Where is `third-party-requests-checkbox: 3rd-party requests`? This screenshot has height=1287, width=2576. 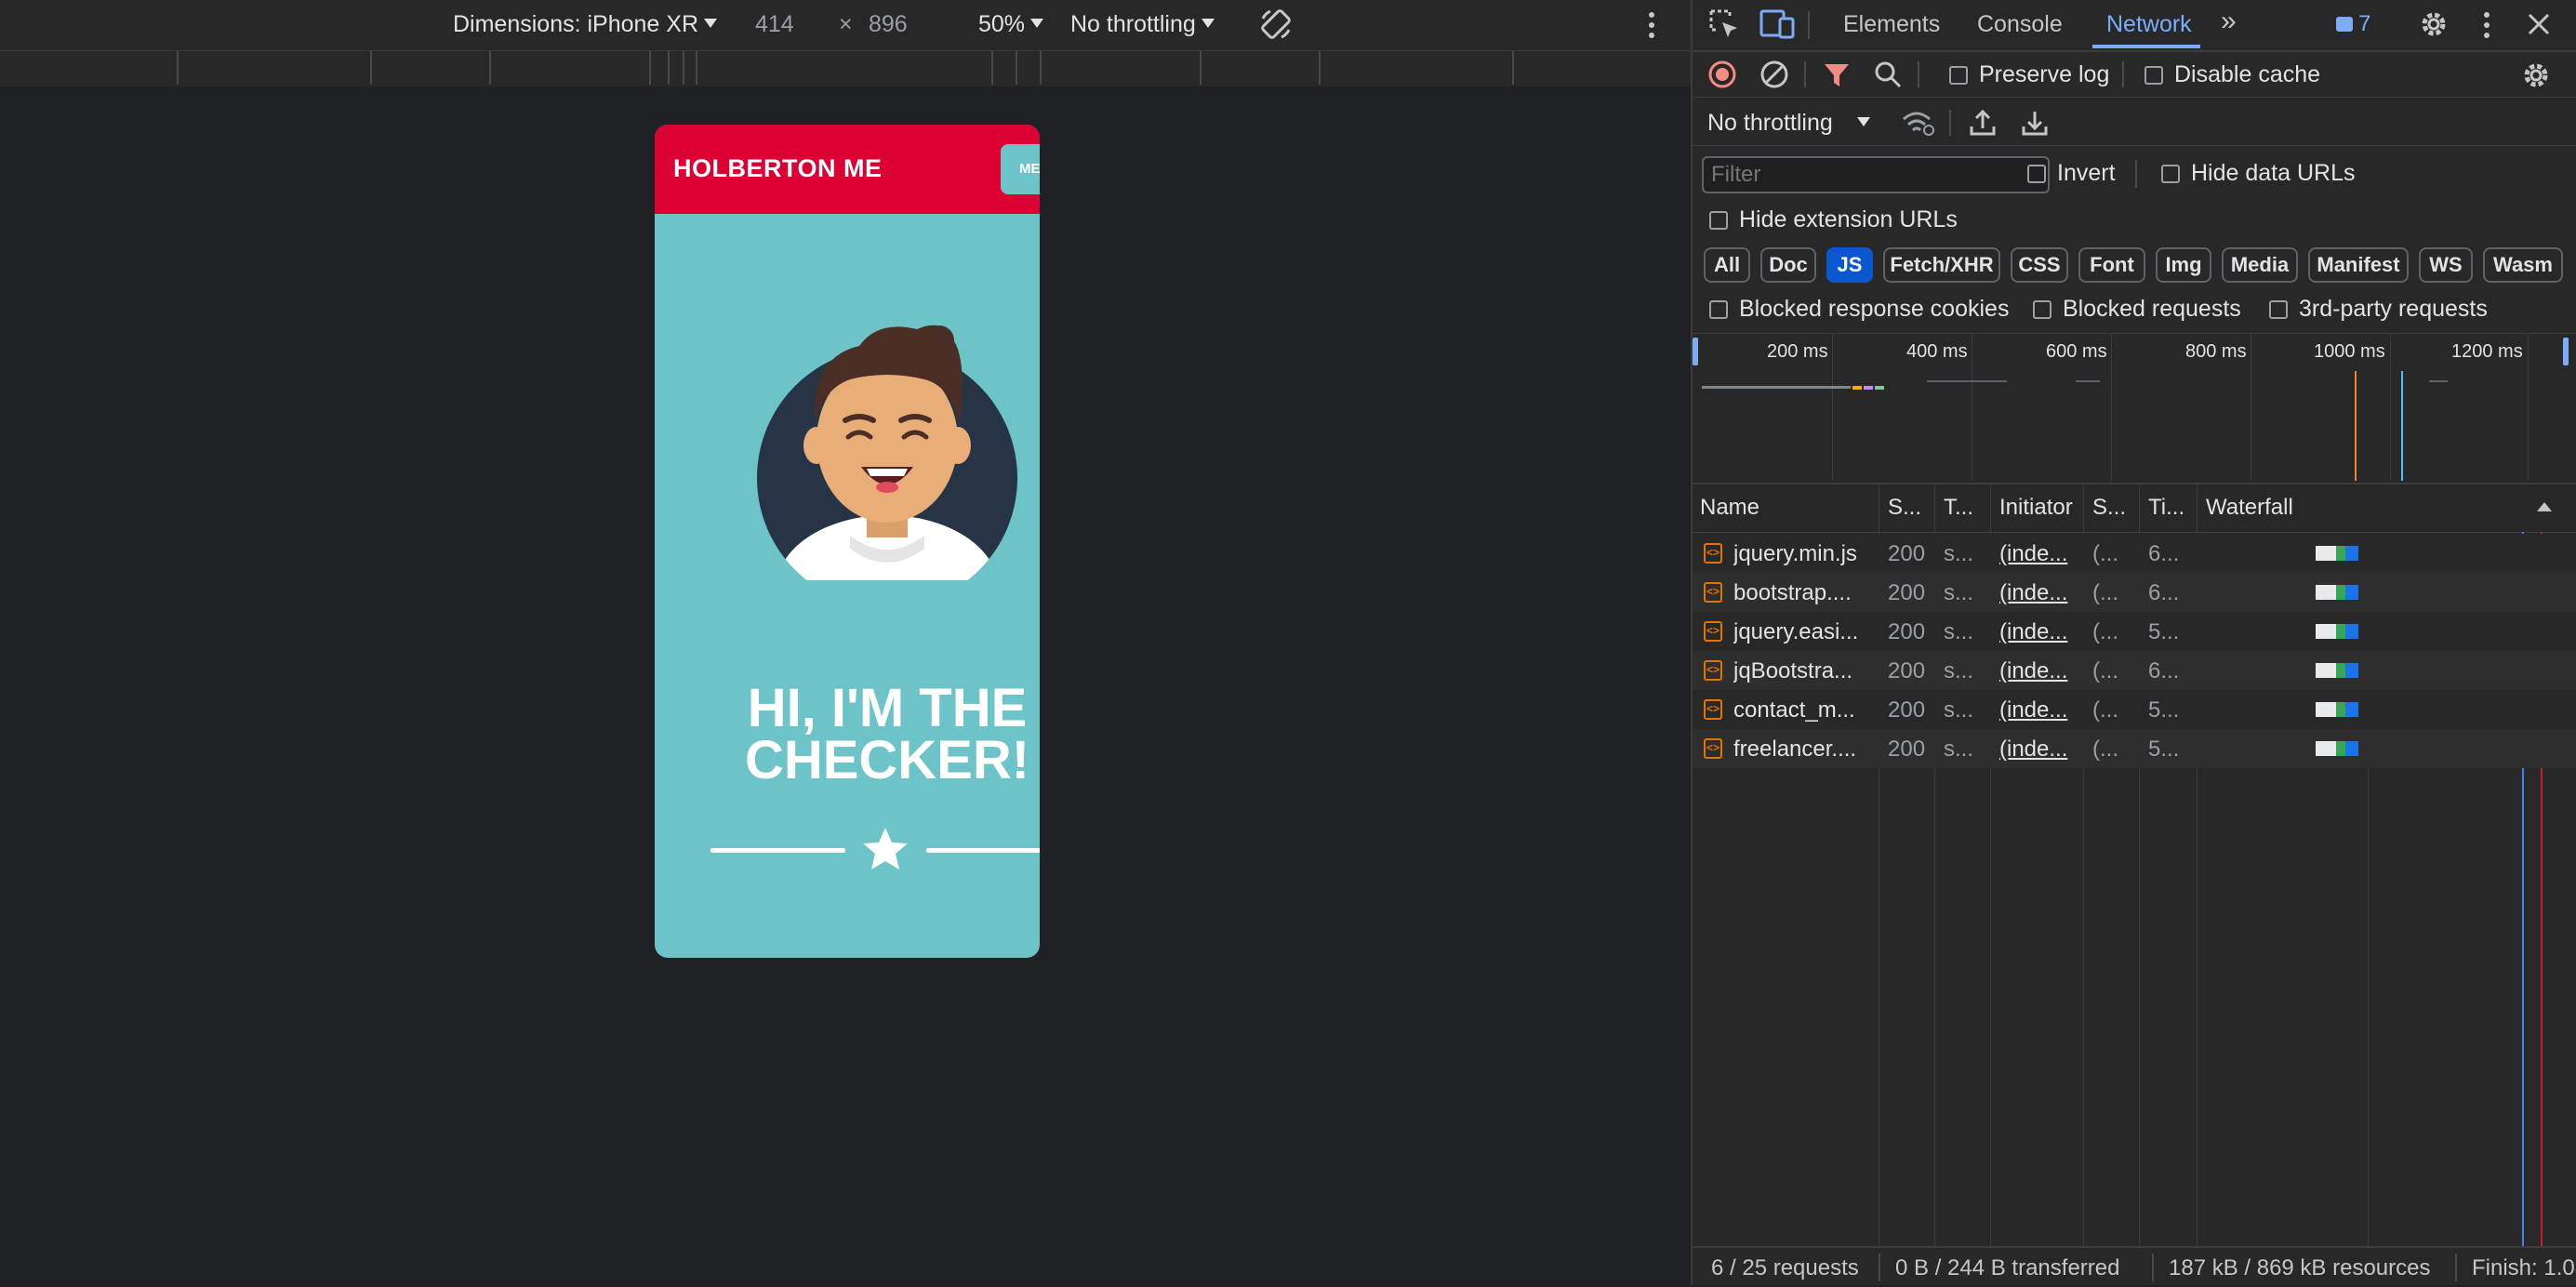
third-party-requests-checkbox: 3rd-party requests is located at coordinates (2378, 309).